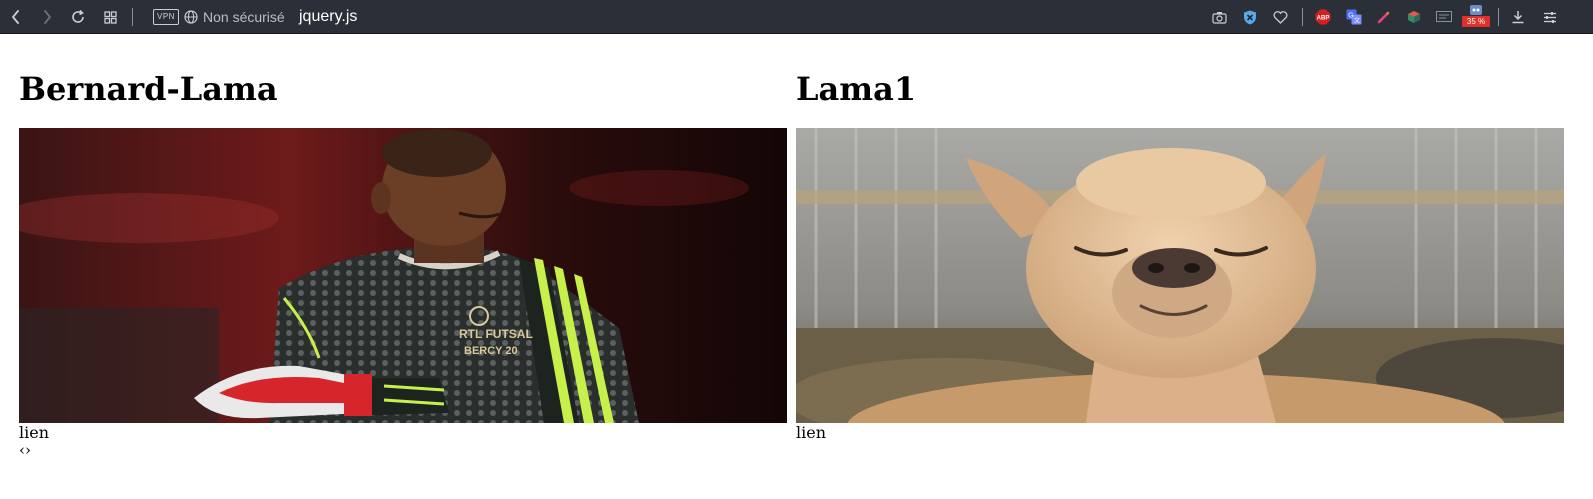 The height and width of the screenshot is (499, 1593). What do you see at coordinates (491, 351) in the screenshot?
I see `svg-text: BERCY 20` at bounding box center [491, 351].